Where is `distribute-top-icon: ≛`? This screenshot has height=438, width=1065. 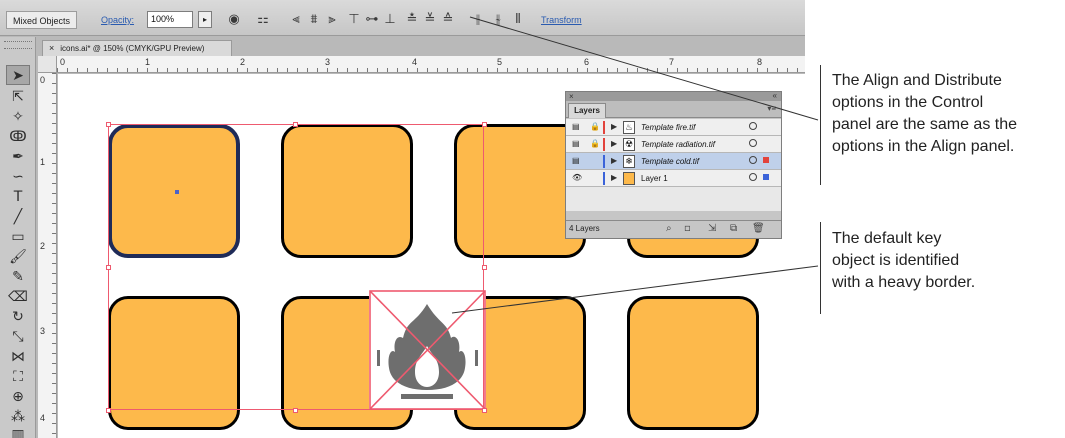
distribute-top-icon: ≛ is located at coordinates (412, 20).